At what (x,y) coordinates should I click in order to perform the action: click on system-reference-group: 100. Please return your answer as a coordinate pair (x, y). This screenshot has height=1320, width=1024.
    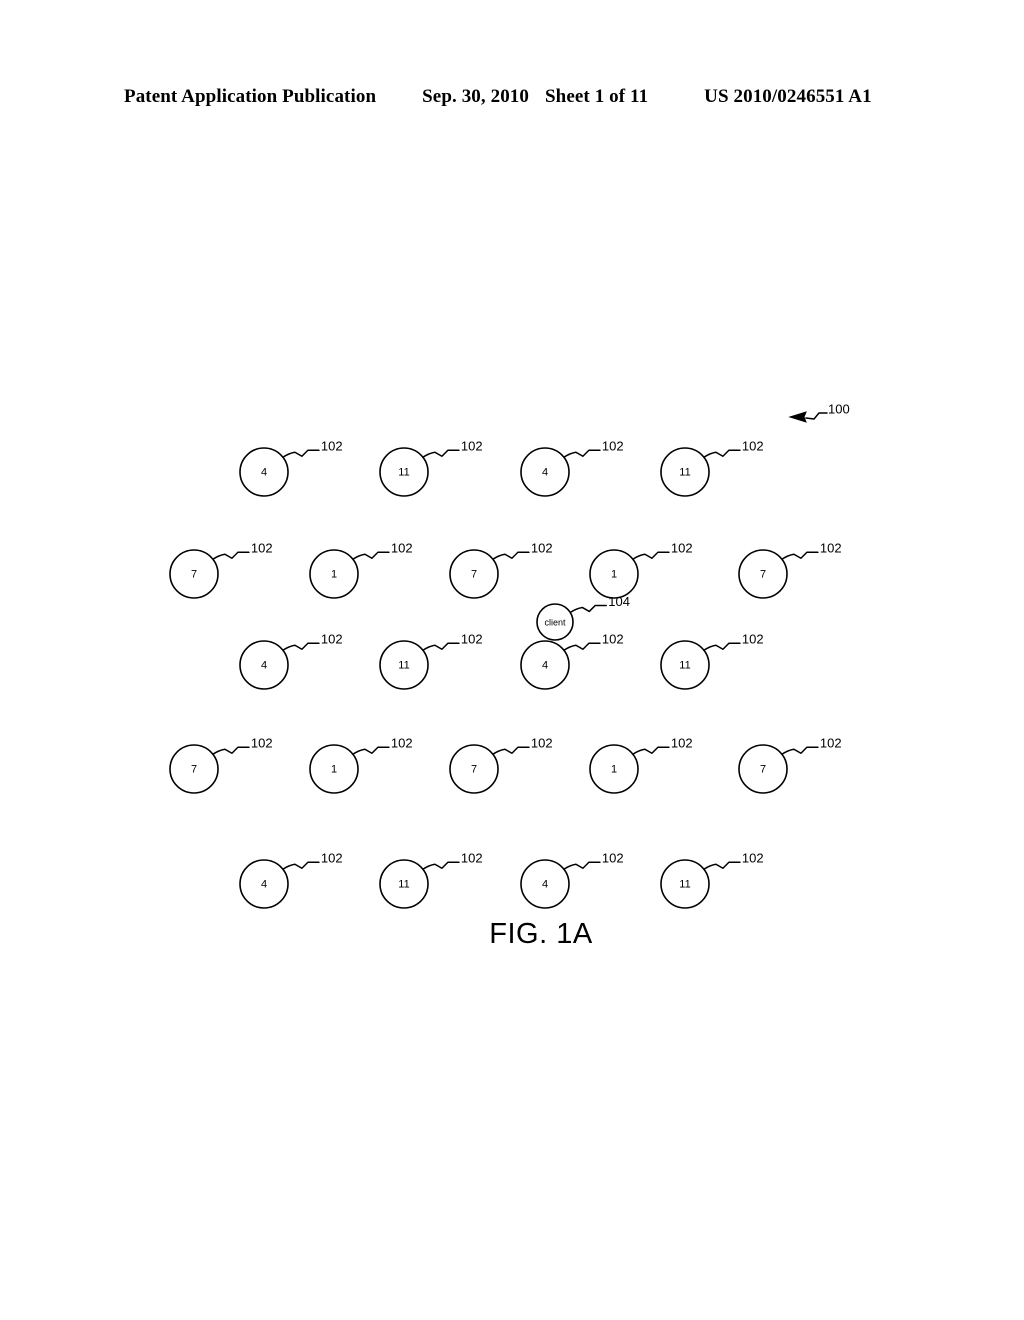
    Looking at the image, I should click on (819, 412).